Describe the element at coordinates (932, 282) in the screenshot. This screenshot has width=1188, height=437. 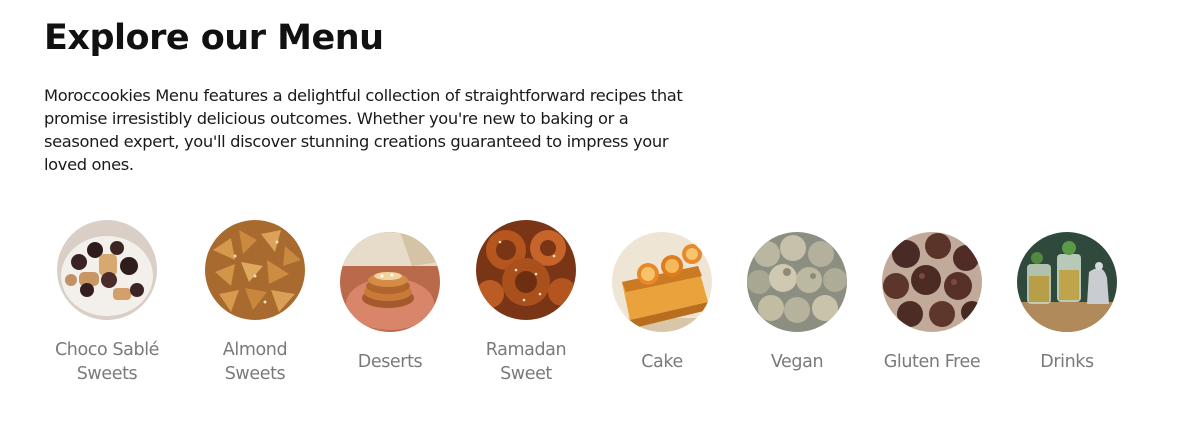
I see `gluten-free-photo` at that location.